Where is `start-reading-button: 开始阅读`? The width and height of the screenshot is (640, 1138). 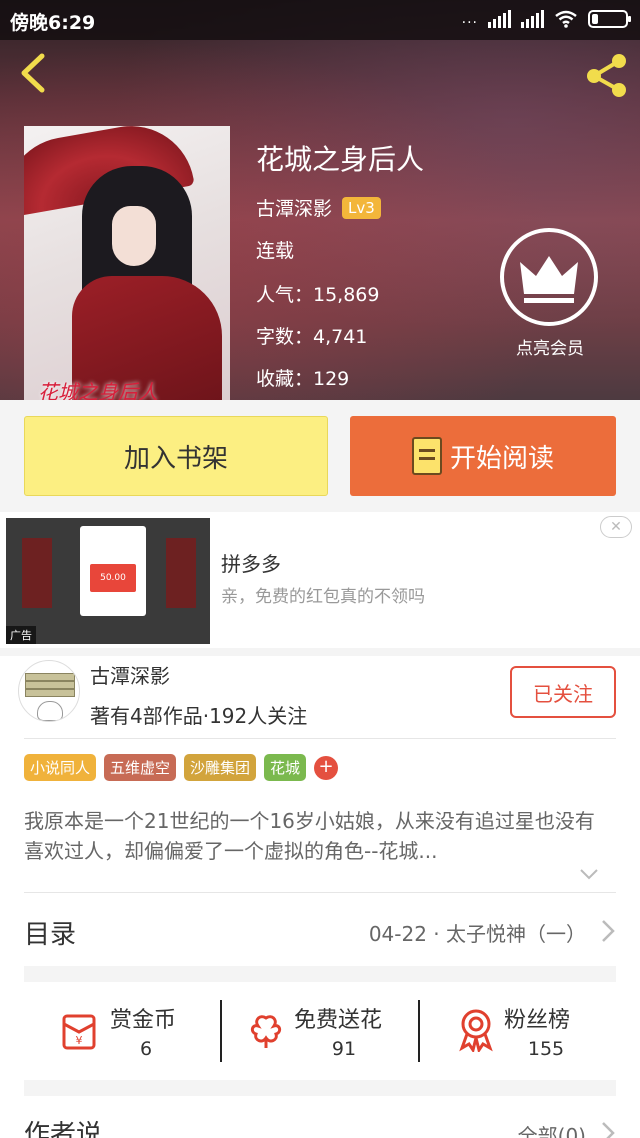
start-reading-button: 开始阅读 is located at coordinates (483, 456).